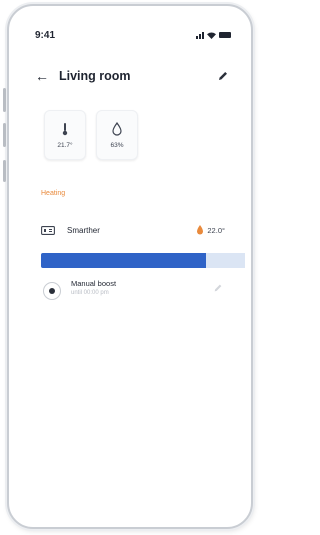  Describe the element at coordinates (133, 35) in the screenshot. I see `status-bar: 9:41` at that location.